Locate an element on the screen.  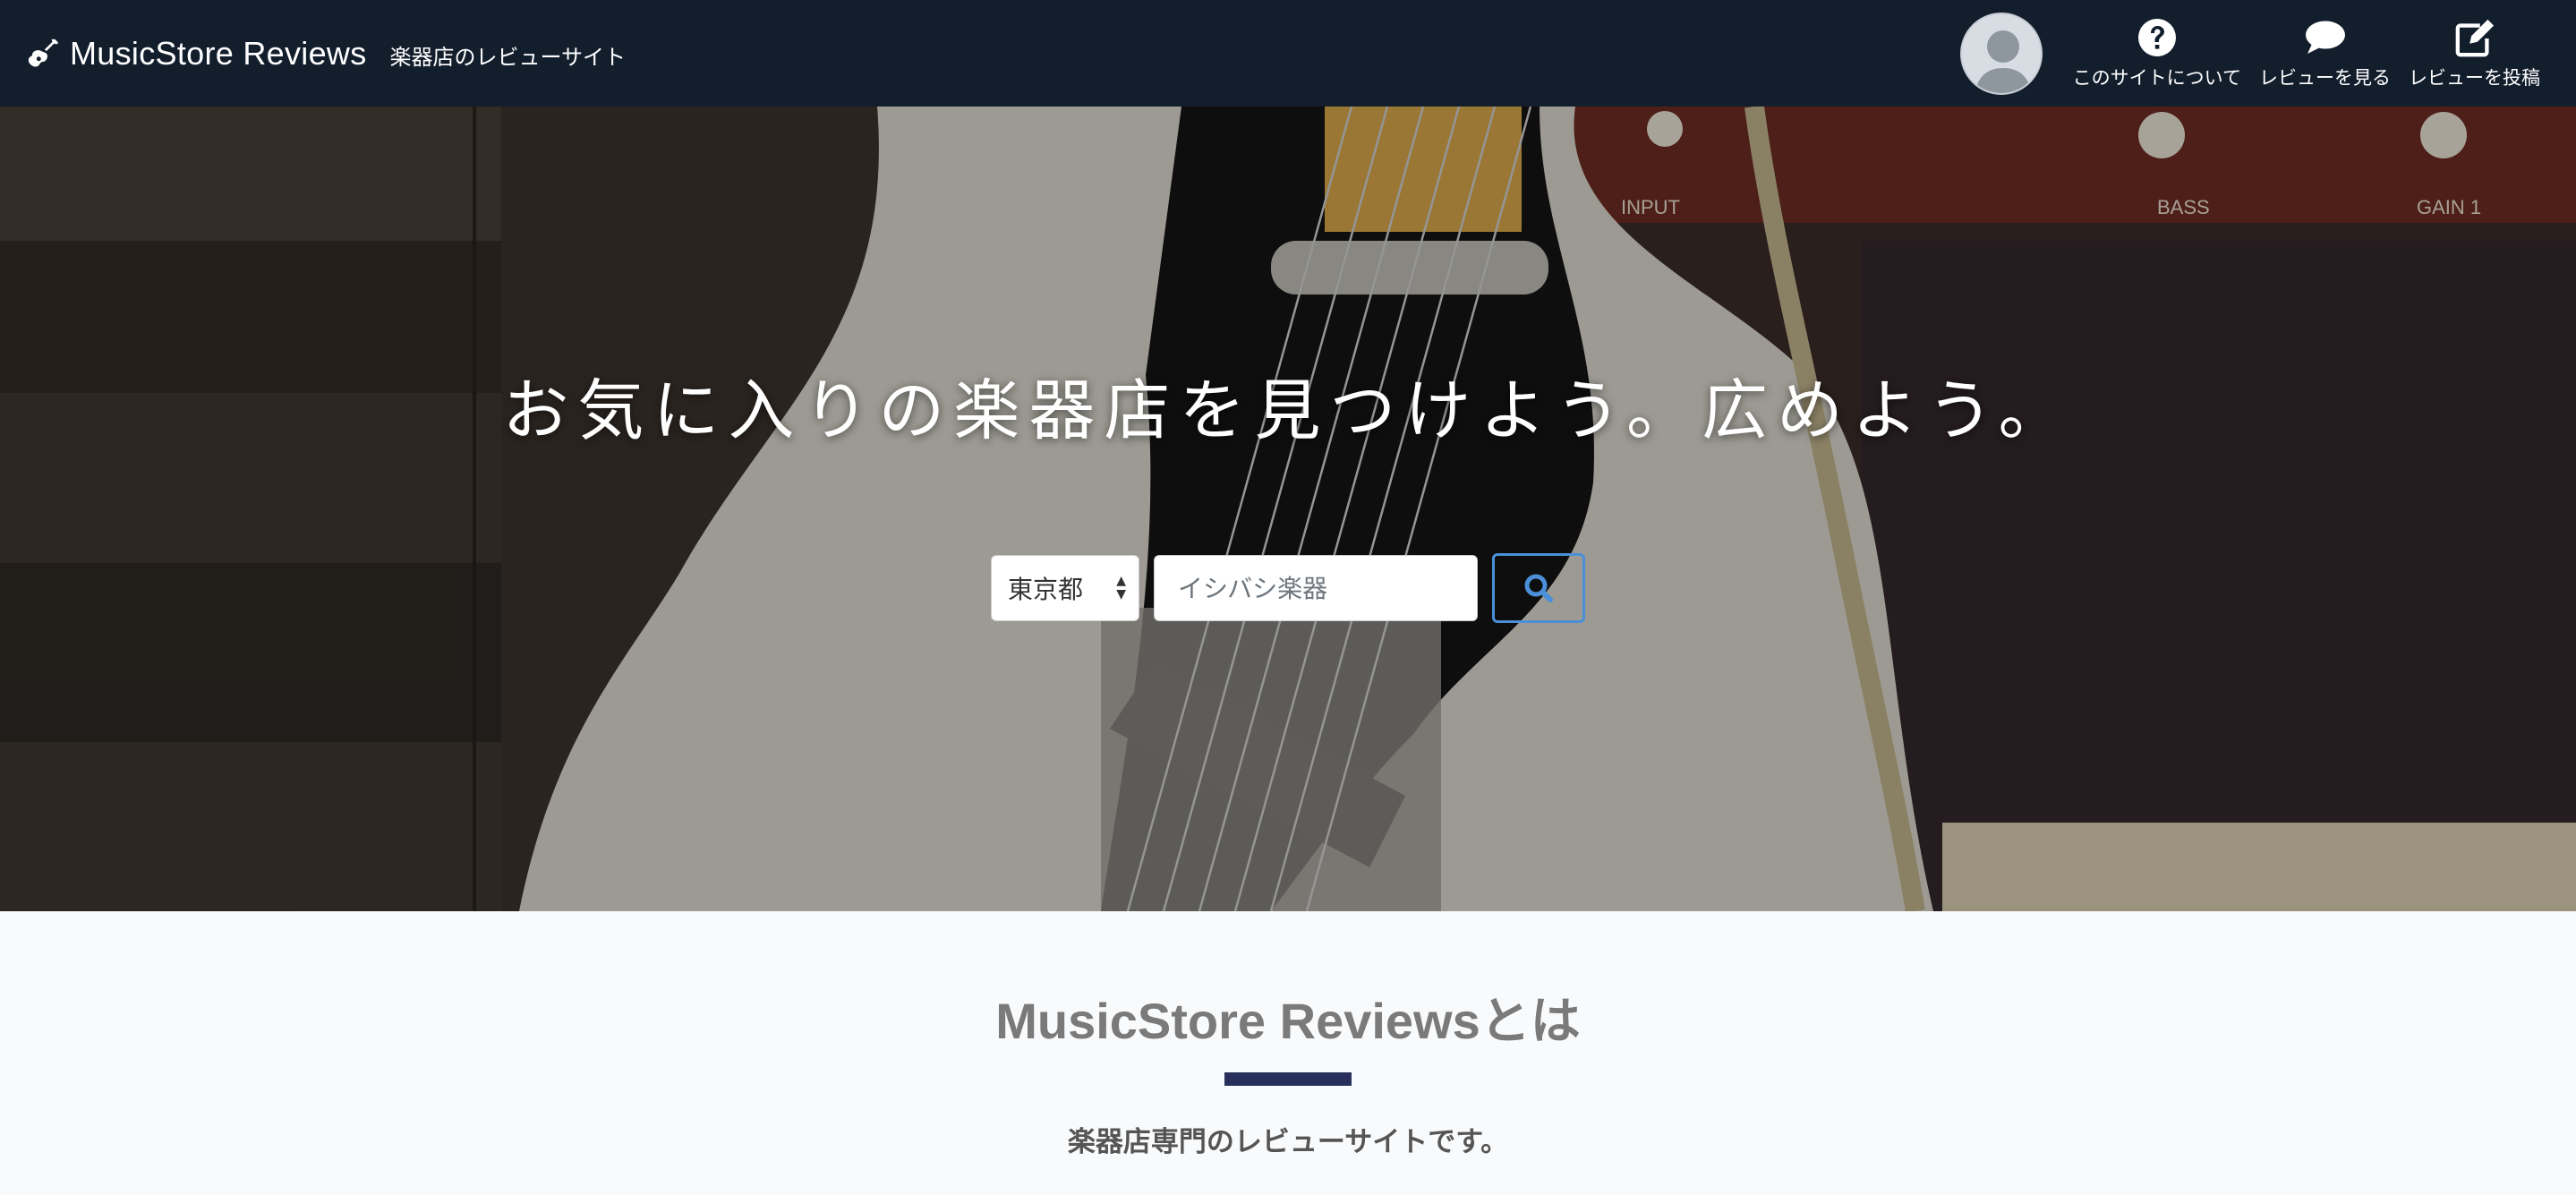
nav-label-about: このサイトについて is located at coordinates (2156, 77).